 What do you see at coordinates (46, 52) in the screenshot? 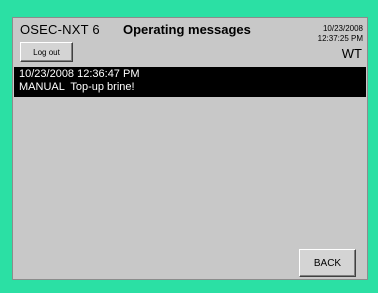
I see `logout-button: Log out` at bounding box center [46, 52].